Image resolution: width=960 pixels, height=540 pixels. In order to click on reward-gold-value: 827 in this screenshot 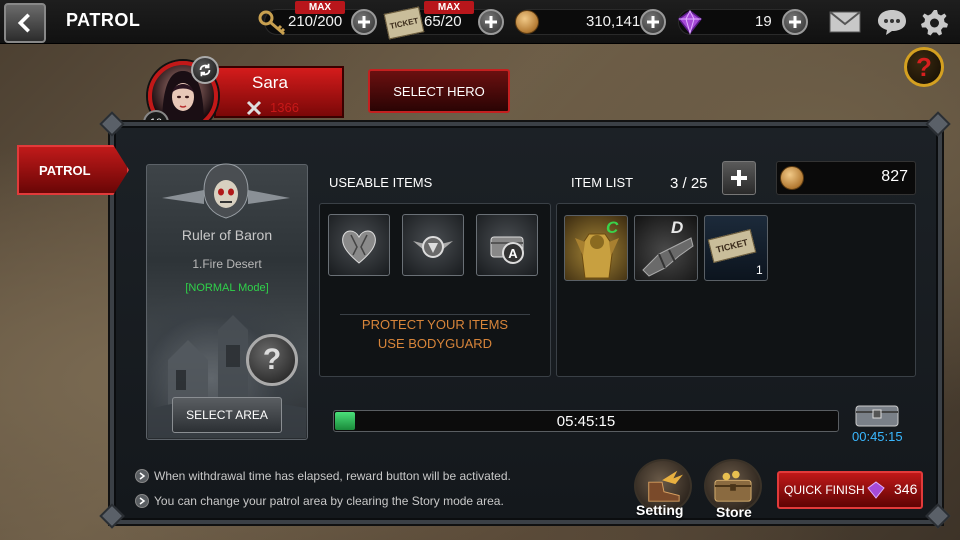, I will do `click(894, 176)`.